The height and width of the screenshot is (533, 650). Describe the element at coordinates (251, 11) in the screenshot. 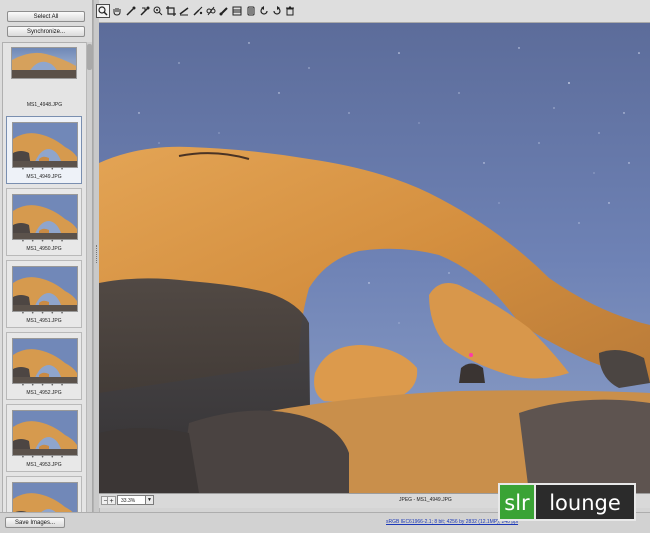

I see `preferences-icon` at that location.